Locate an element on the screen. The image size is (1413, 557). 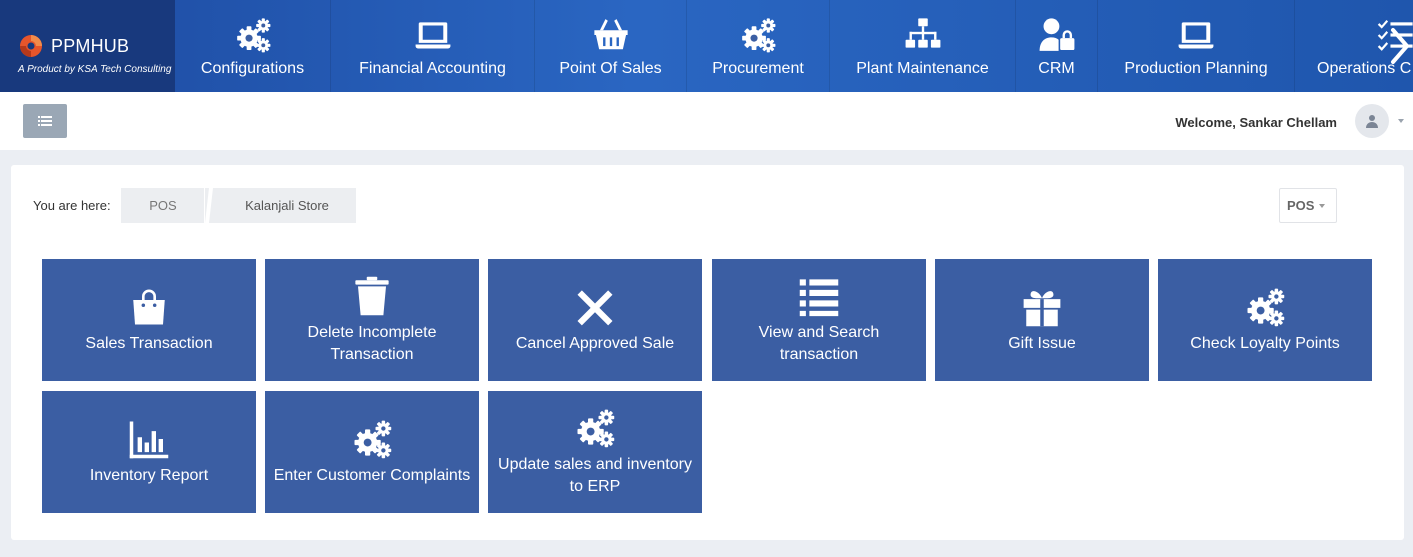
breadcrumb-item-pos: POS is located at coordinates (163, 205).